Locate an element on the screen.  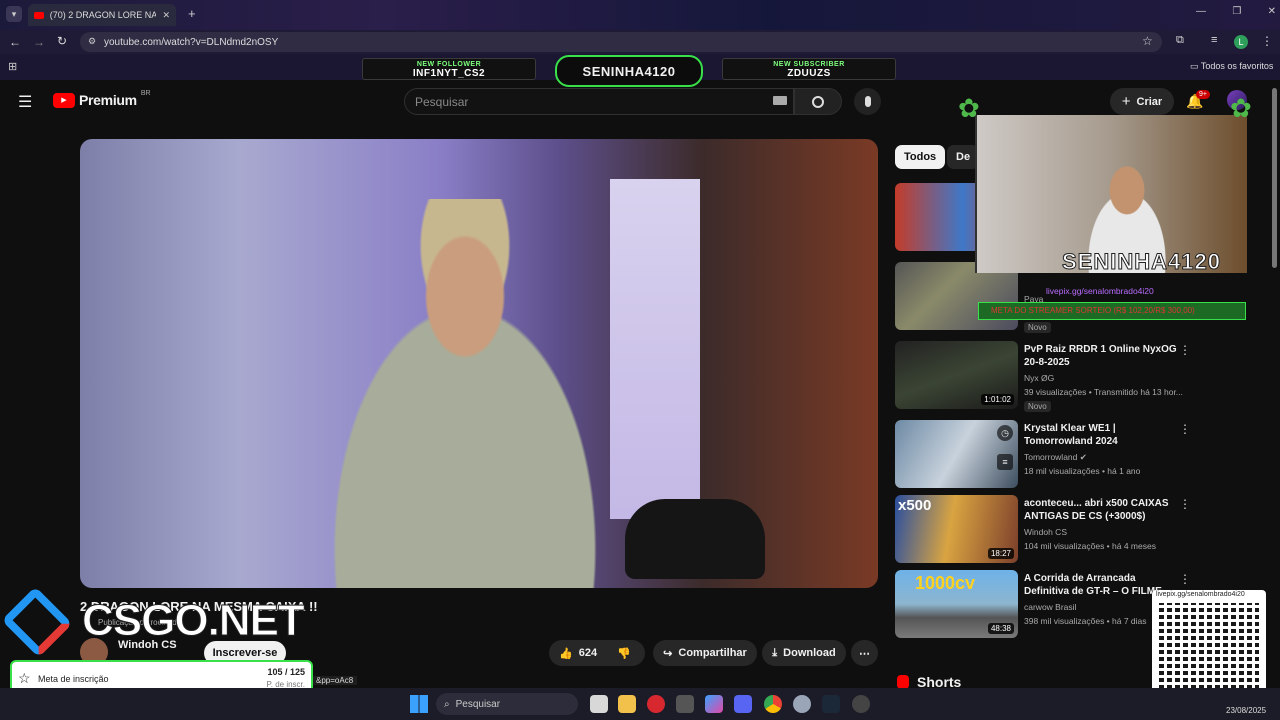
browser-menu-icon: ⋮ is located at coordinates (1267, 41).